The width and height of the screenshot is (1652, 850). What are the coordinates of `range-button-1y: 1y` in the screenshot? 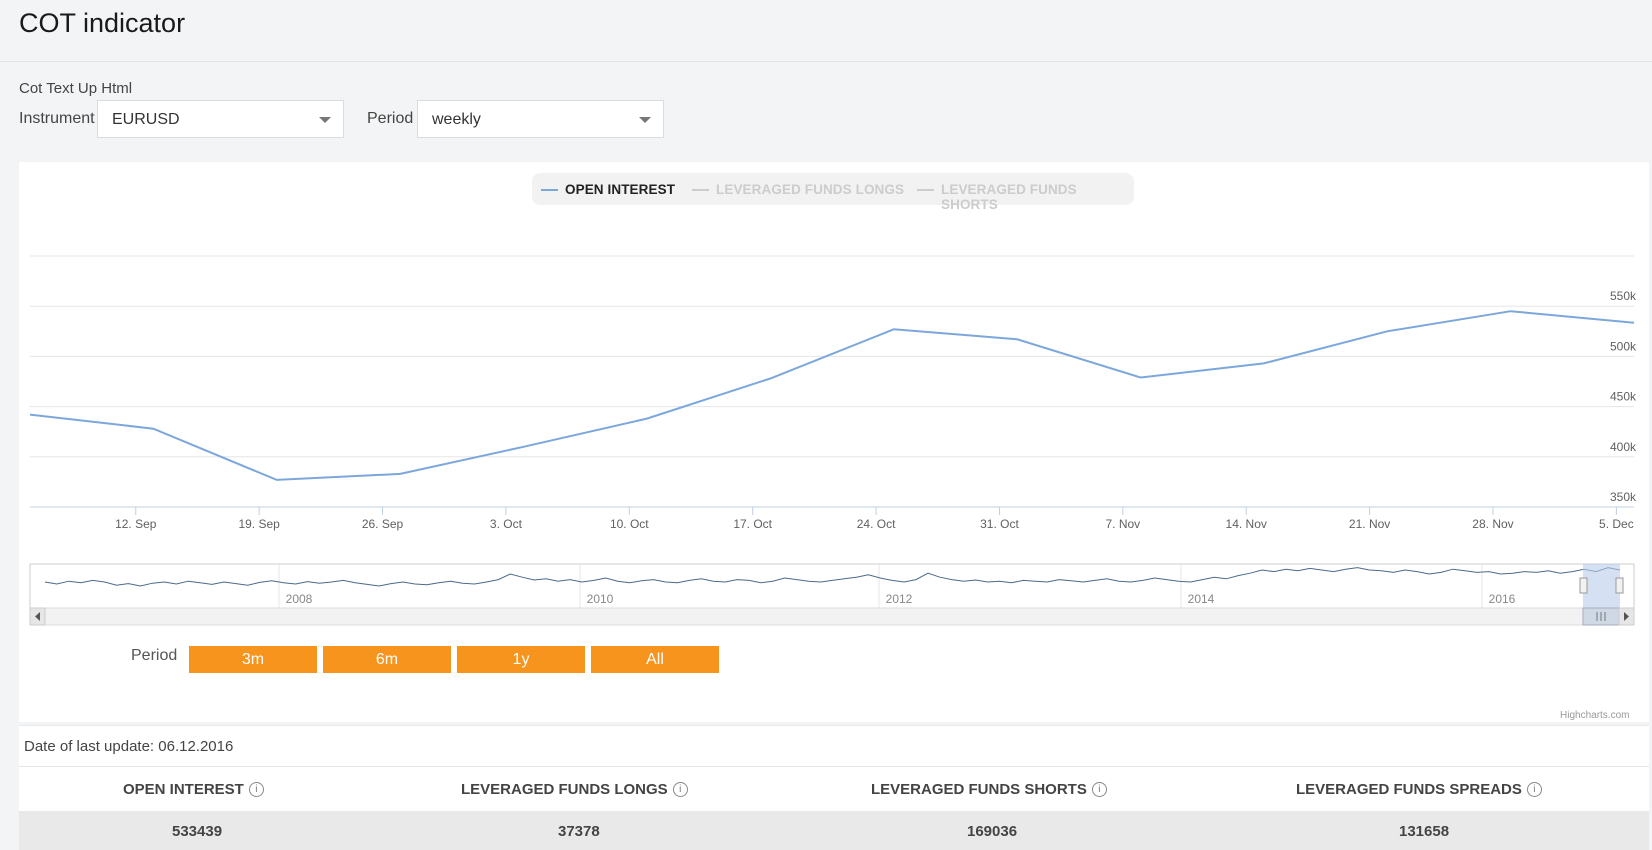 It's located at (521, 659).